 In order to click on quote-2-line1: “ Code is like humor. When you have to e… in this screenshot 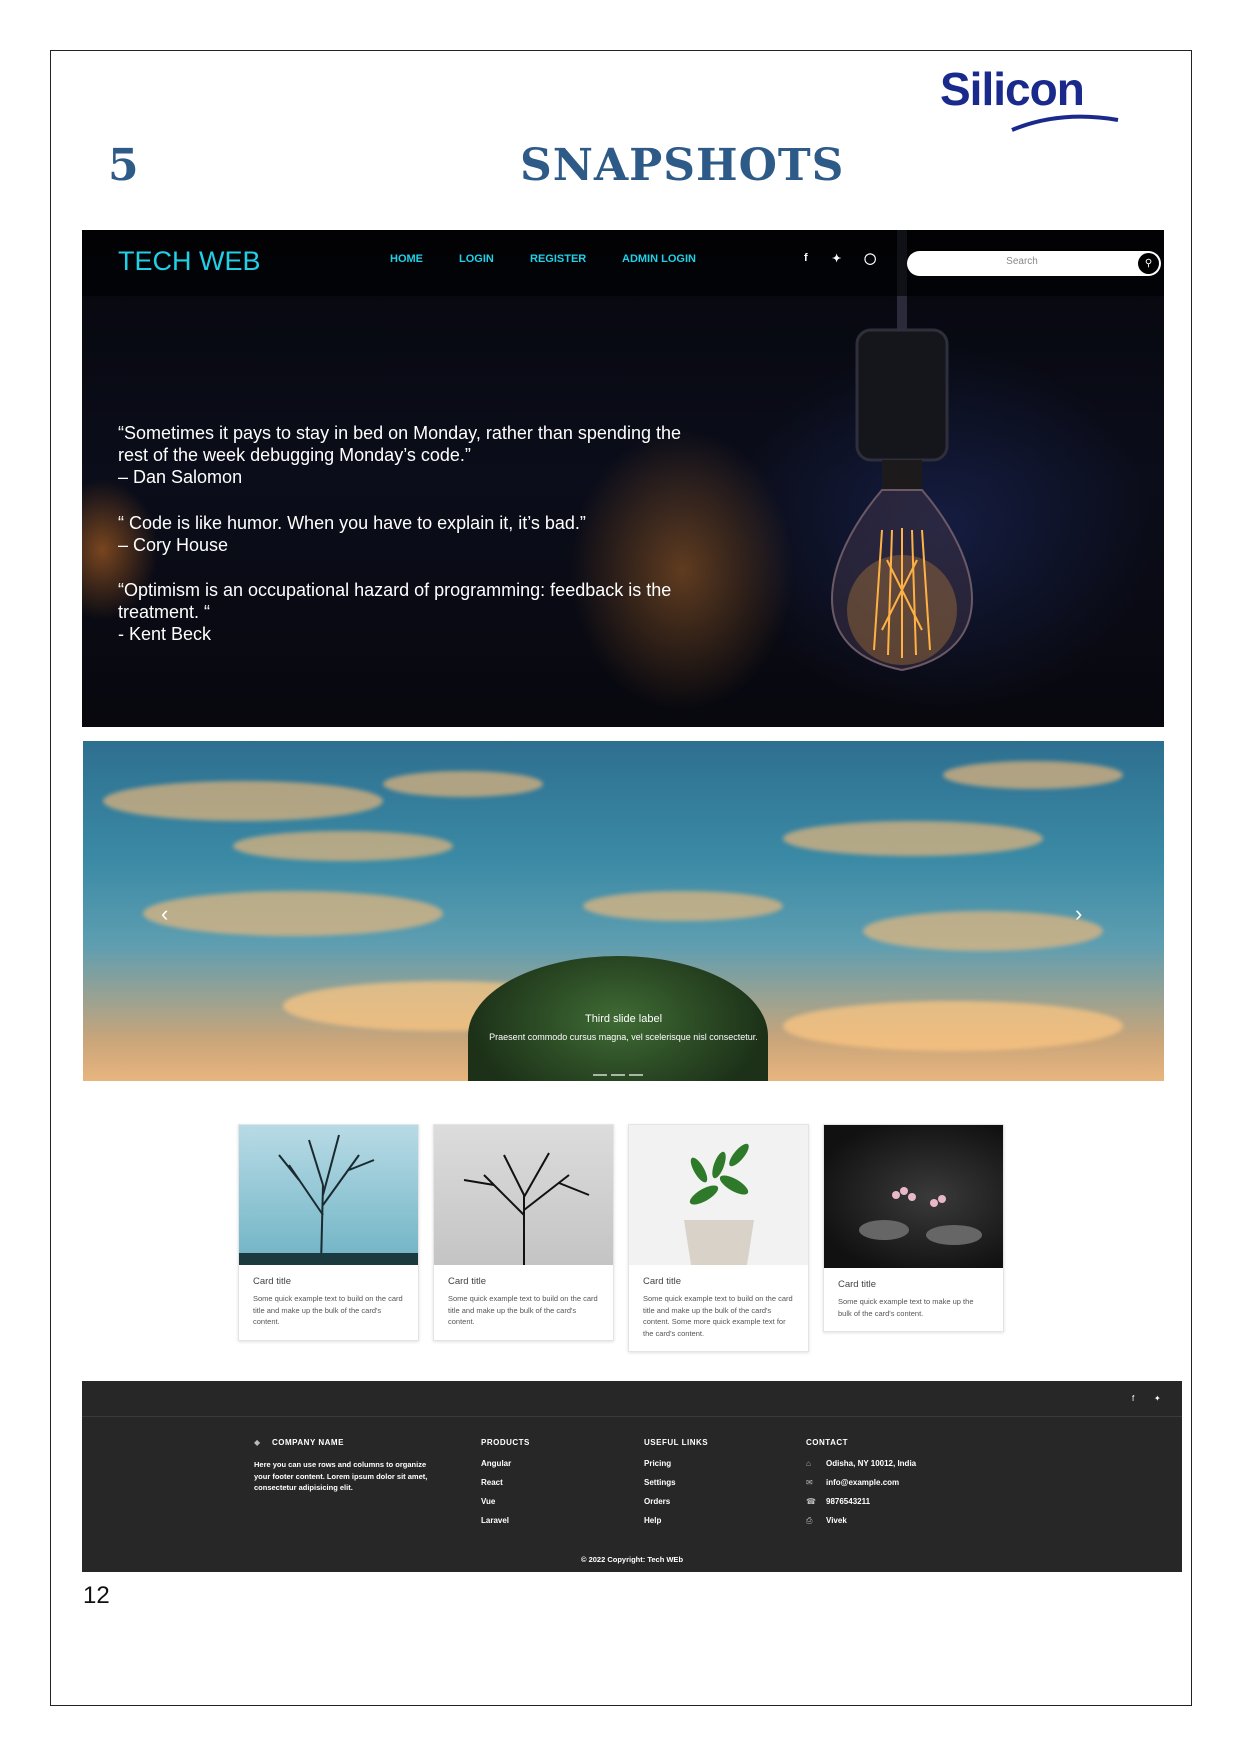, I will do `click(352, 523)`.